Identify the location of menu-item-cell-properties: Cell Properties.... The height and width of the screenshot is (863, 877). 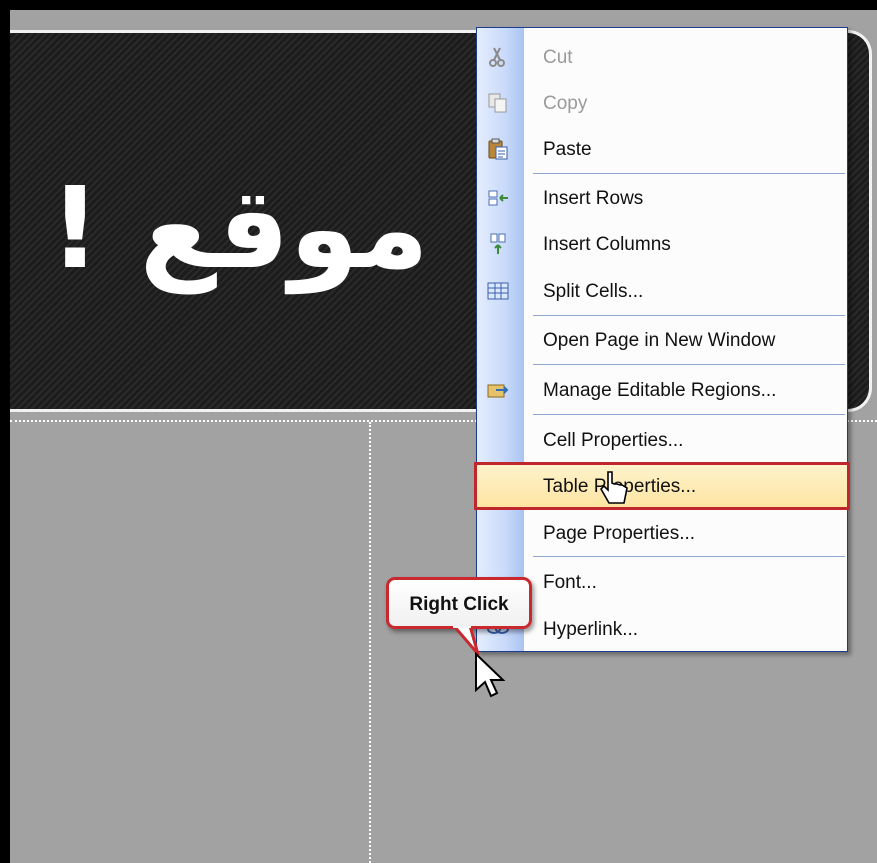
(662, 440).